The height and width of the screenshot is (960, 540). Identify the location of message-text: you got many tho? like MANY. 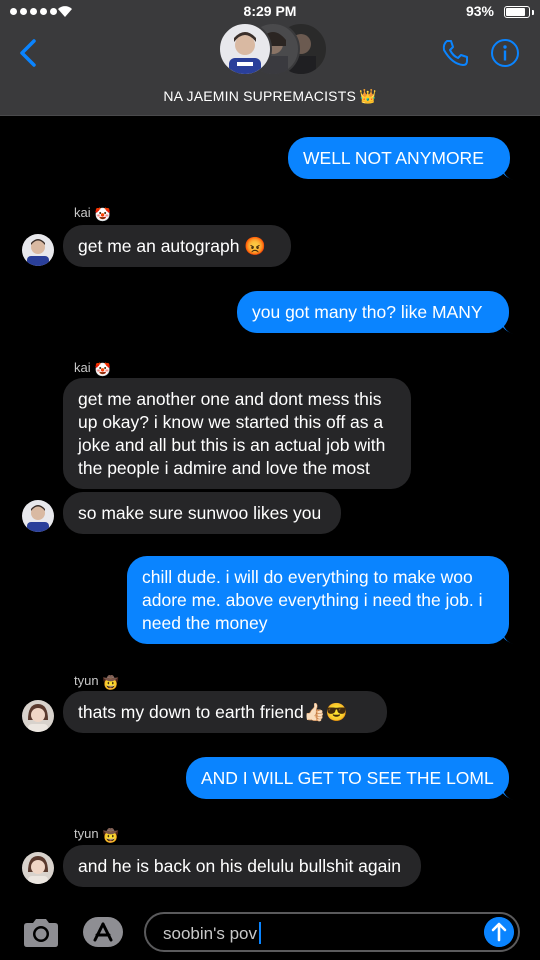
(367, 312).